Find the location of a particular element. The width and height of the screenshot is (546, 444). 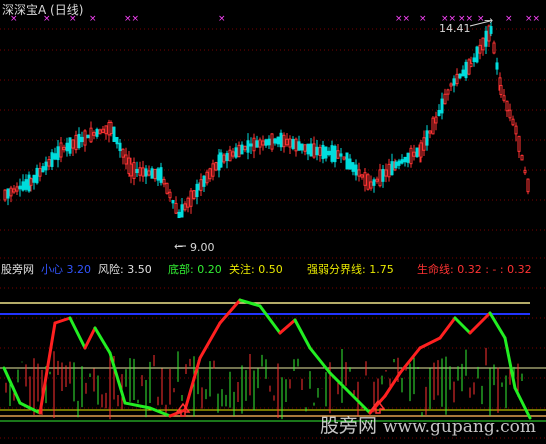

watermark: 股旁网 www.gupang.com is located at coordinates (428, 424).